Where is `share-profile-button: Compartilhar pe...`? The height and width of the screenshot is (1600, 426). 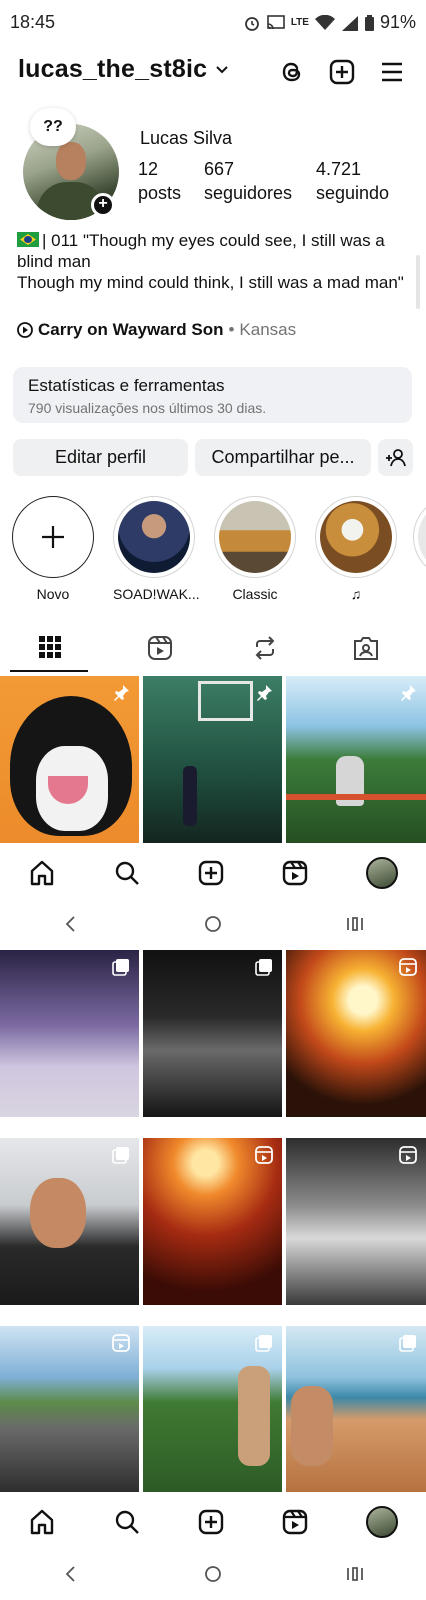
share-profile-button: Compartilhar pe... is located at coordinates (283, 457).